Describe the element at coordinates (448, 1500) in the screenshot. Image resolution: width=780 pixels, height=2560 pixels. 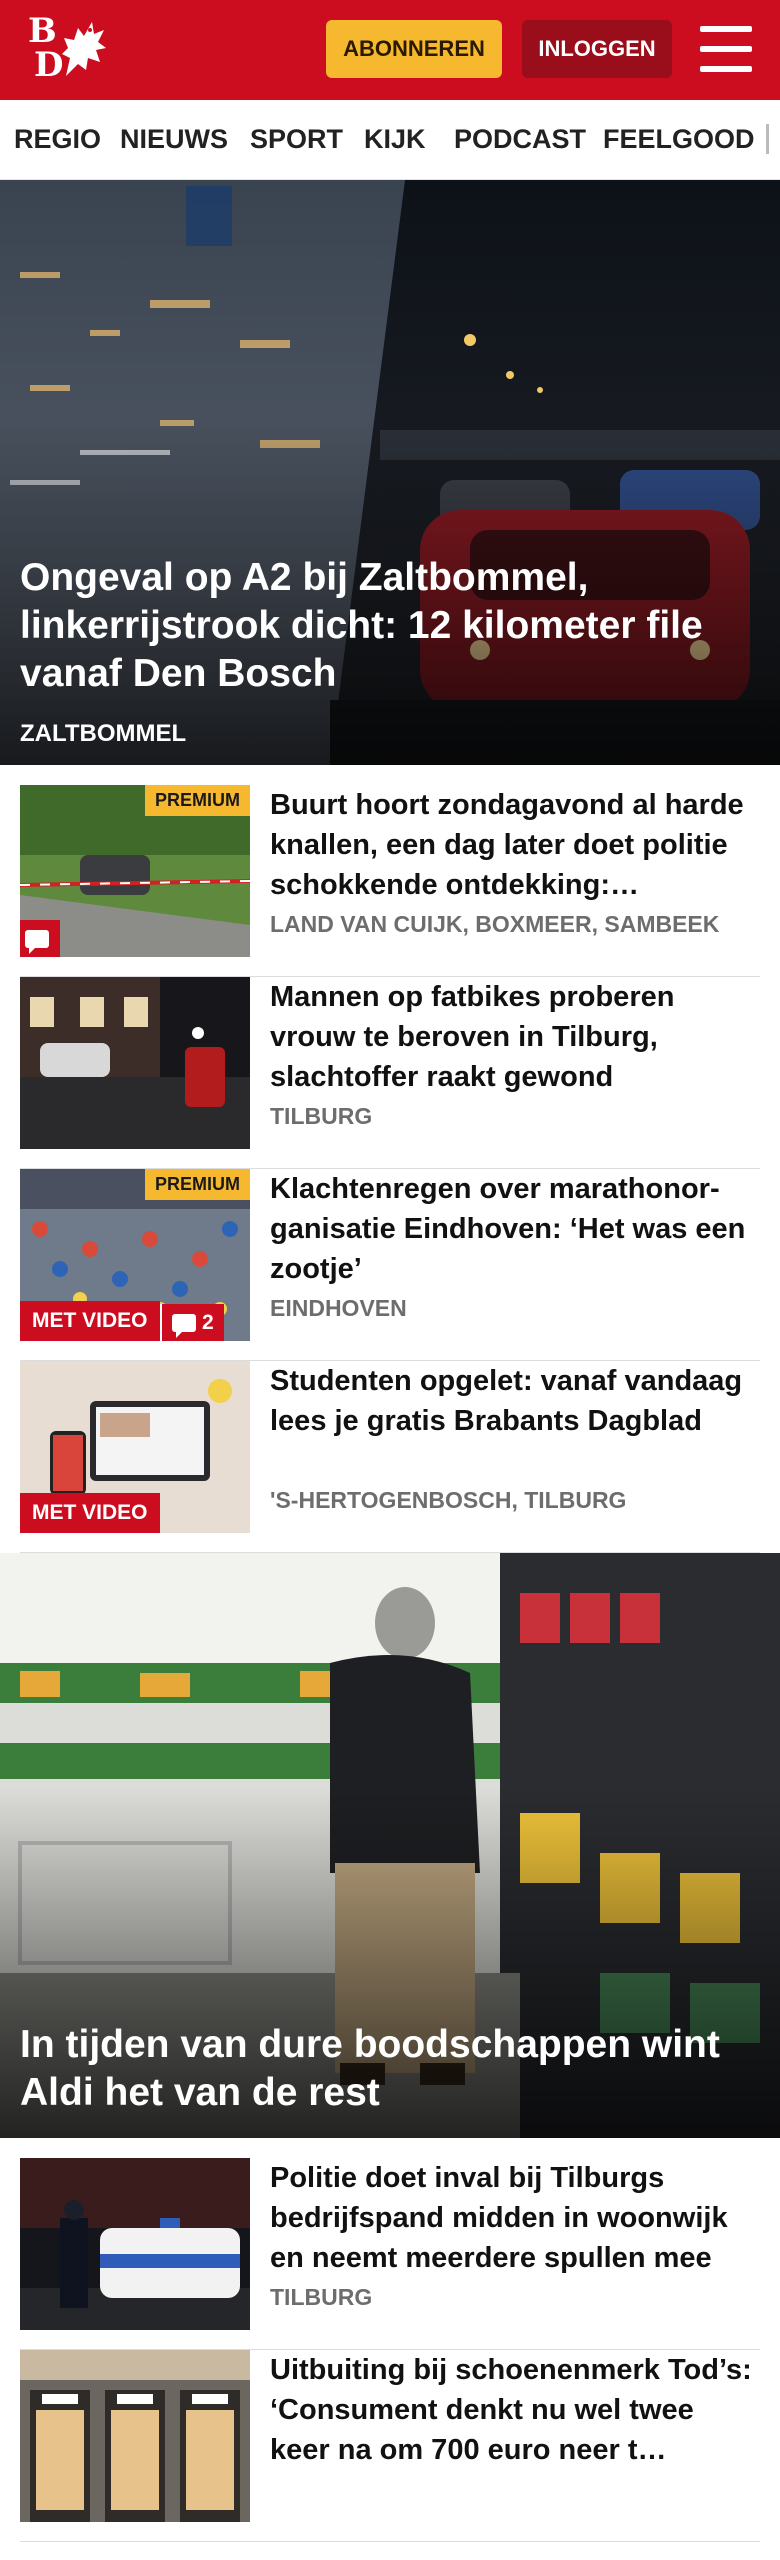
I see `article-location: 'S-HERTOGENBOSCH, TILBURG` at that location.